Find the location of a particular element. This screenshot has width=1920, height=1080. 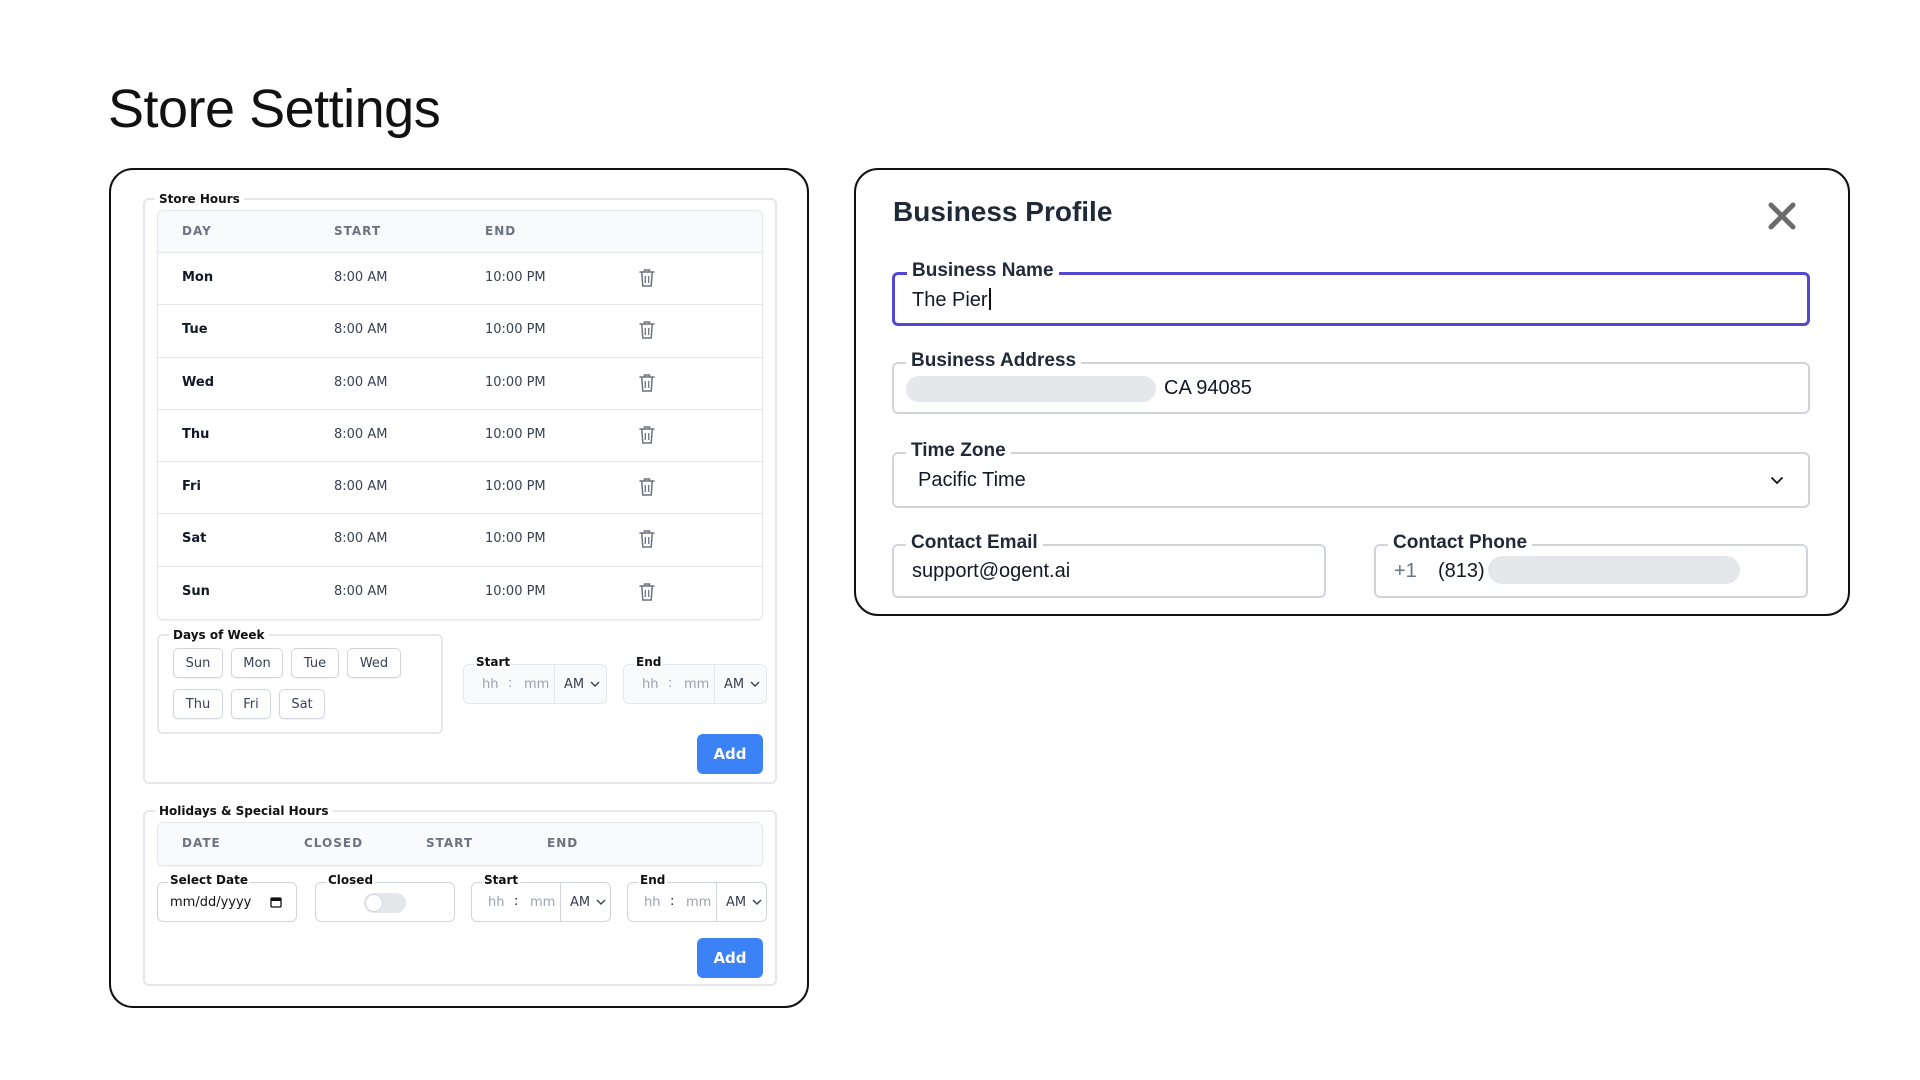

text-caret is located at coordinates (989, 299).